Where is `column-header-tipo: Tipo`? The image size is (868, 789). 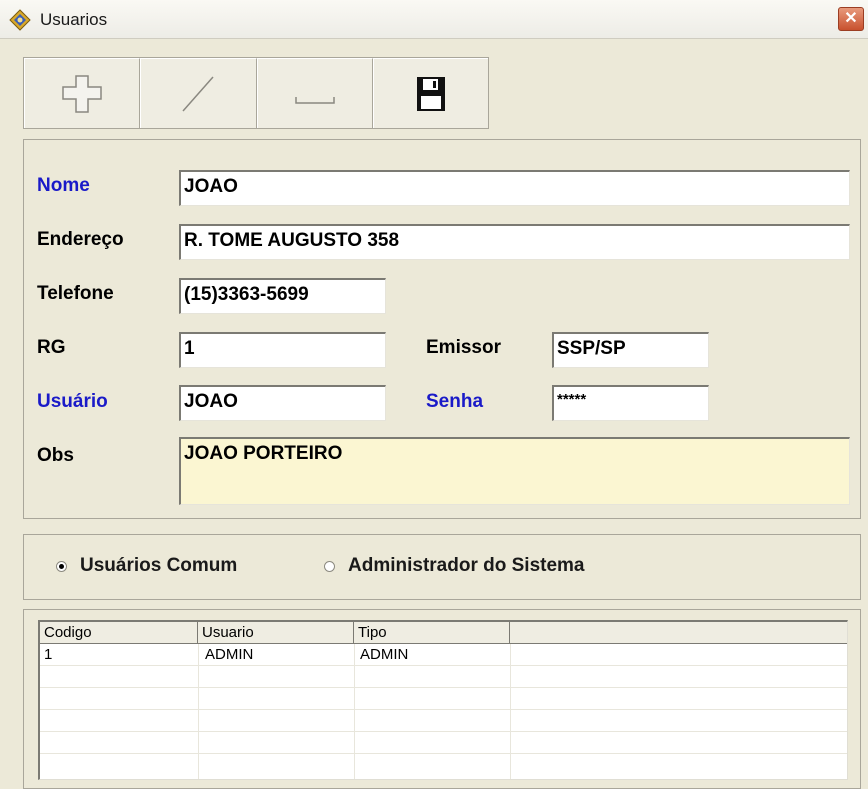
column-header-tipo: Tipo is located at coordinates (432, 633).